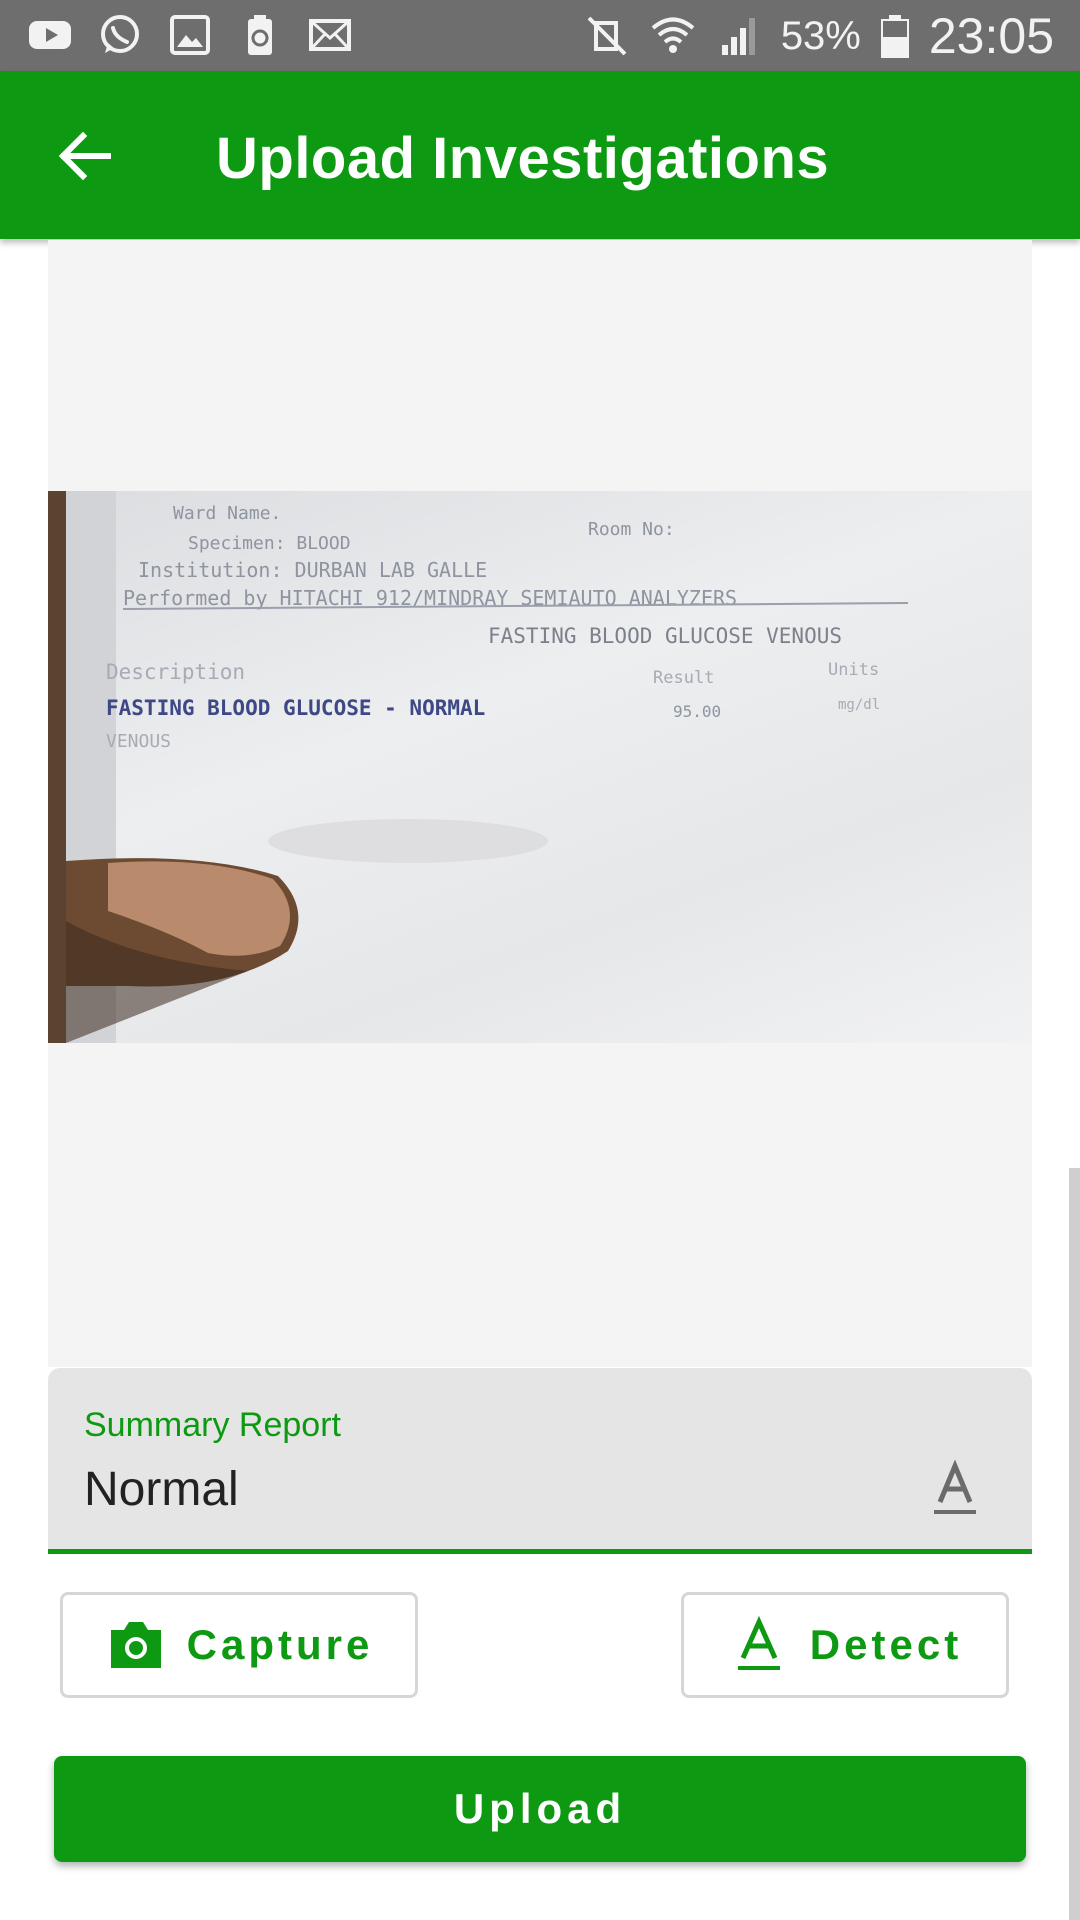 The height and width of the screenshot is (1920, 1080). Describe the element at coordinates (494, 1489) in the screenshot. I see `summary-report-input` at that location.